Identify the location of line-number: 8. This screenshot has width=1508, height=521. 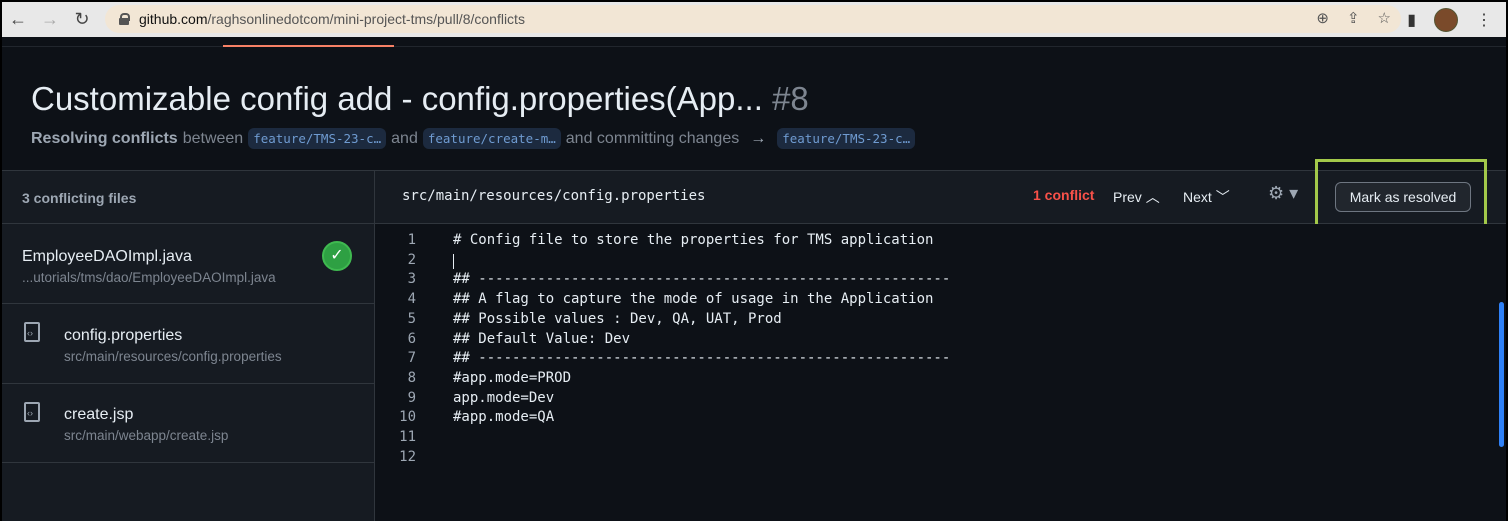
(411, 377).